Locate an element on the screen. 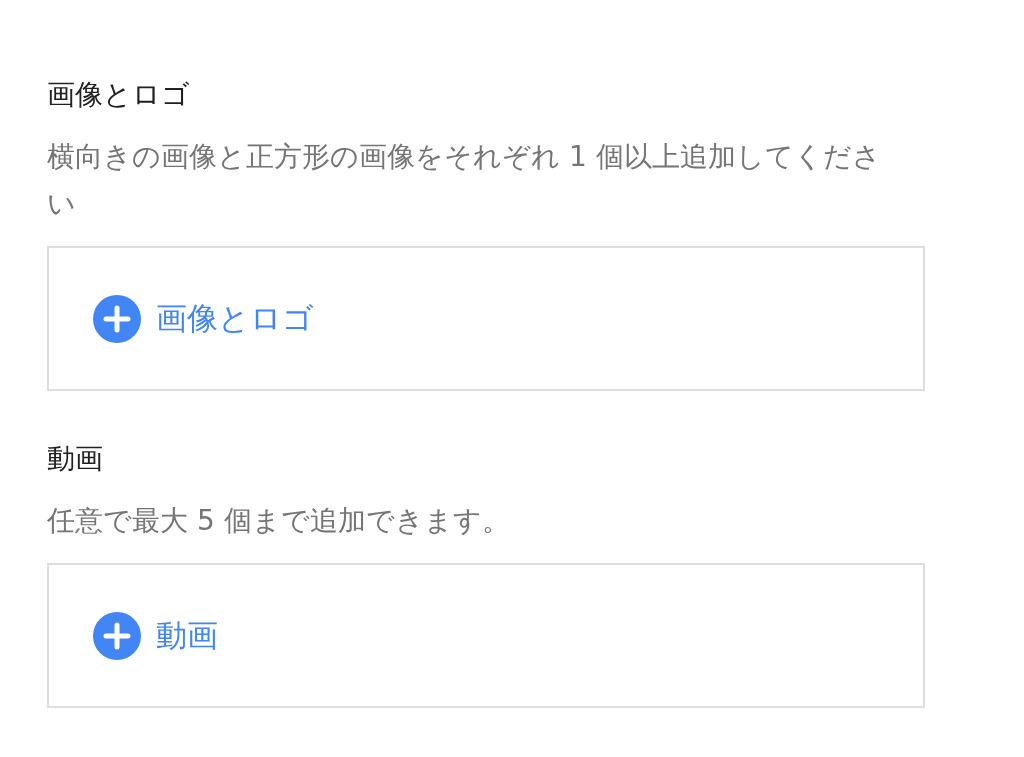 This screenshot has height=757, width=1024. section-description: 任意で最大 5 個まで追加できます。 is located at coordinates (278, 521).